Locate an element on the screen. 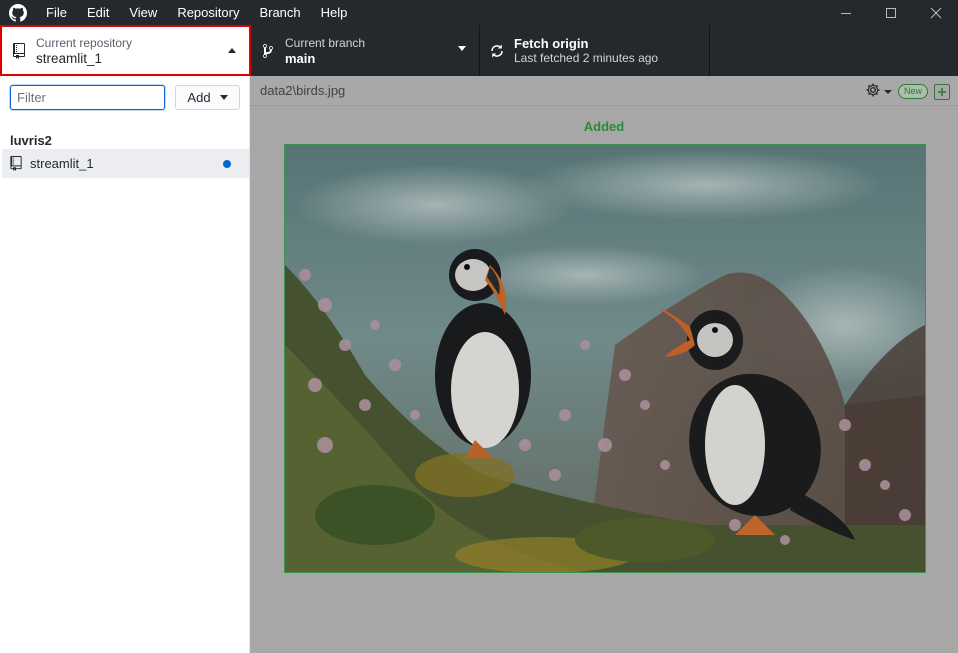 The image size is (958, 653). diff-tools: New is located at coordinates (907, 91).